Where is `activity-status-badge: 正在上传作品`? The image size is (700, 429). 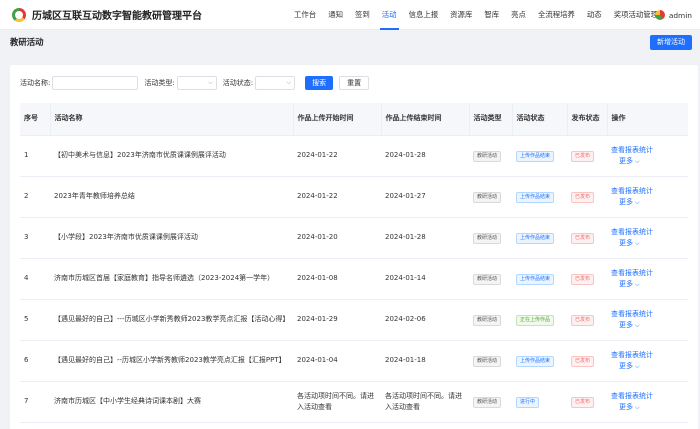 activity-status-badge: 正在上传作品 is located at coordinates (535, 320).